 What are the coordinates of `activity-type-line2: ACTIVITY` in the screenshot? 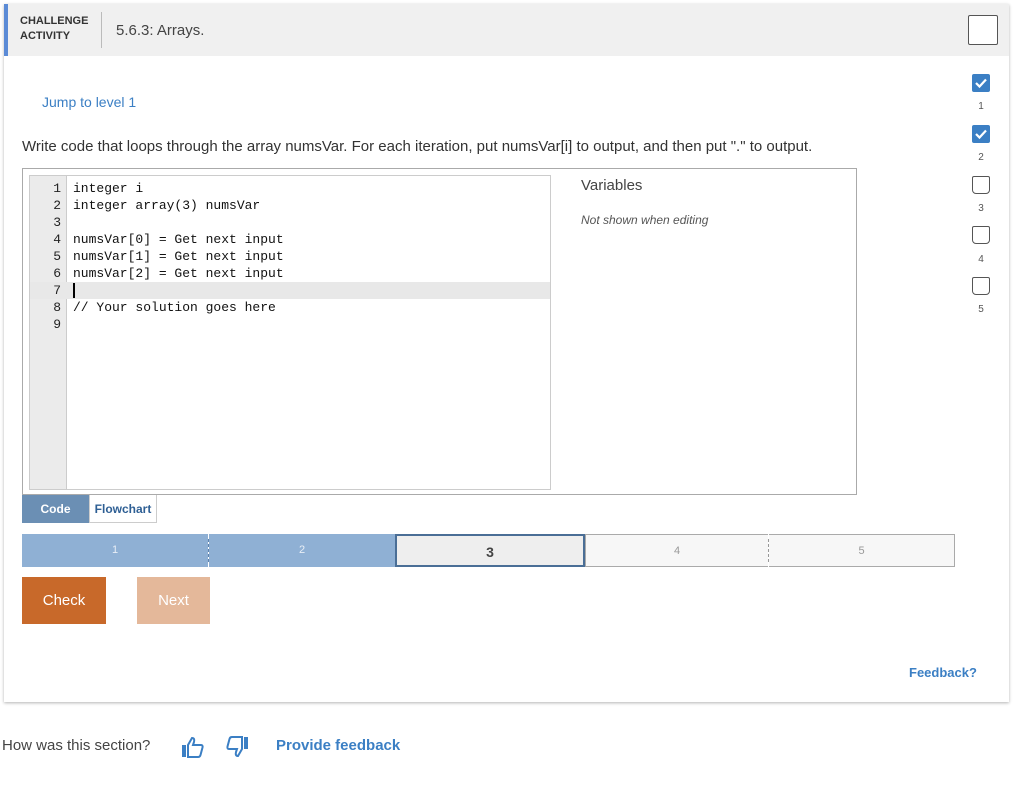 It's located at (45, 36).